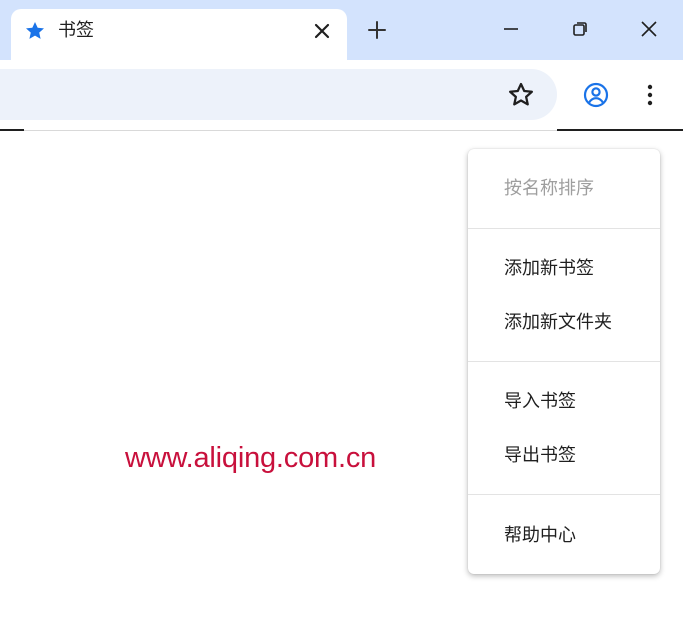  Describe the element at coordinates (511, 29) in the screenshot. I see `minimize-icon` at that location.